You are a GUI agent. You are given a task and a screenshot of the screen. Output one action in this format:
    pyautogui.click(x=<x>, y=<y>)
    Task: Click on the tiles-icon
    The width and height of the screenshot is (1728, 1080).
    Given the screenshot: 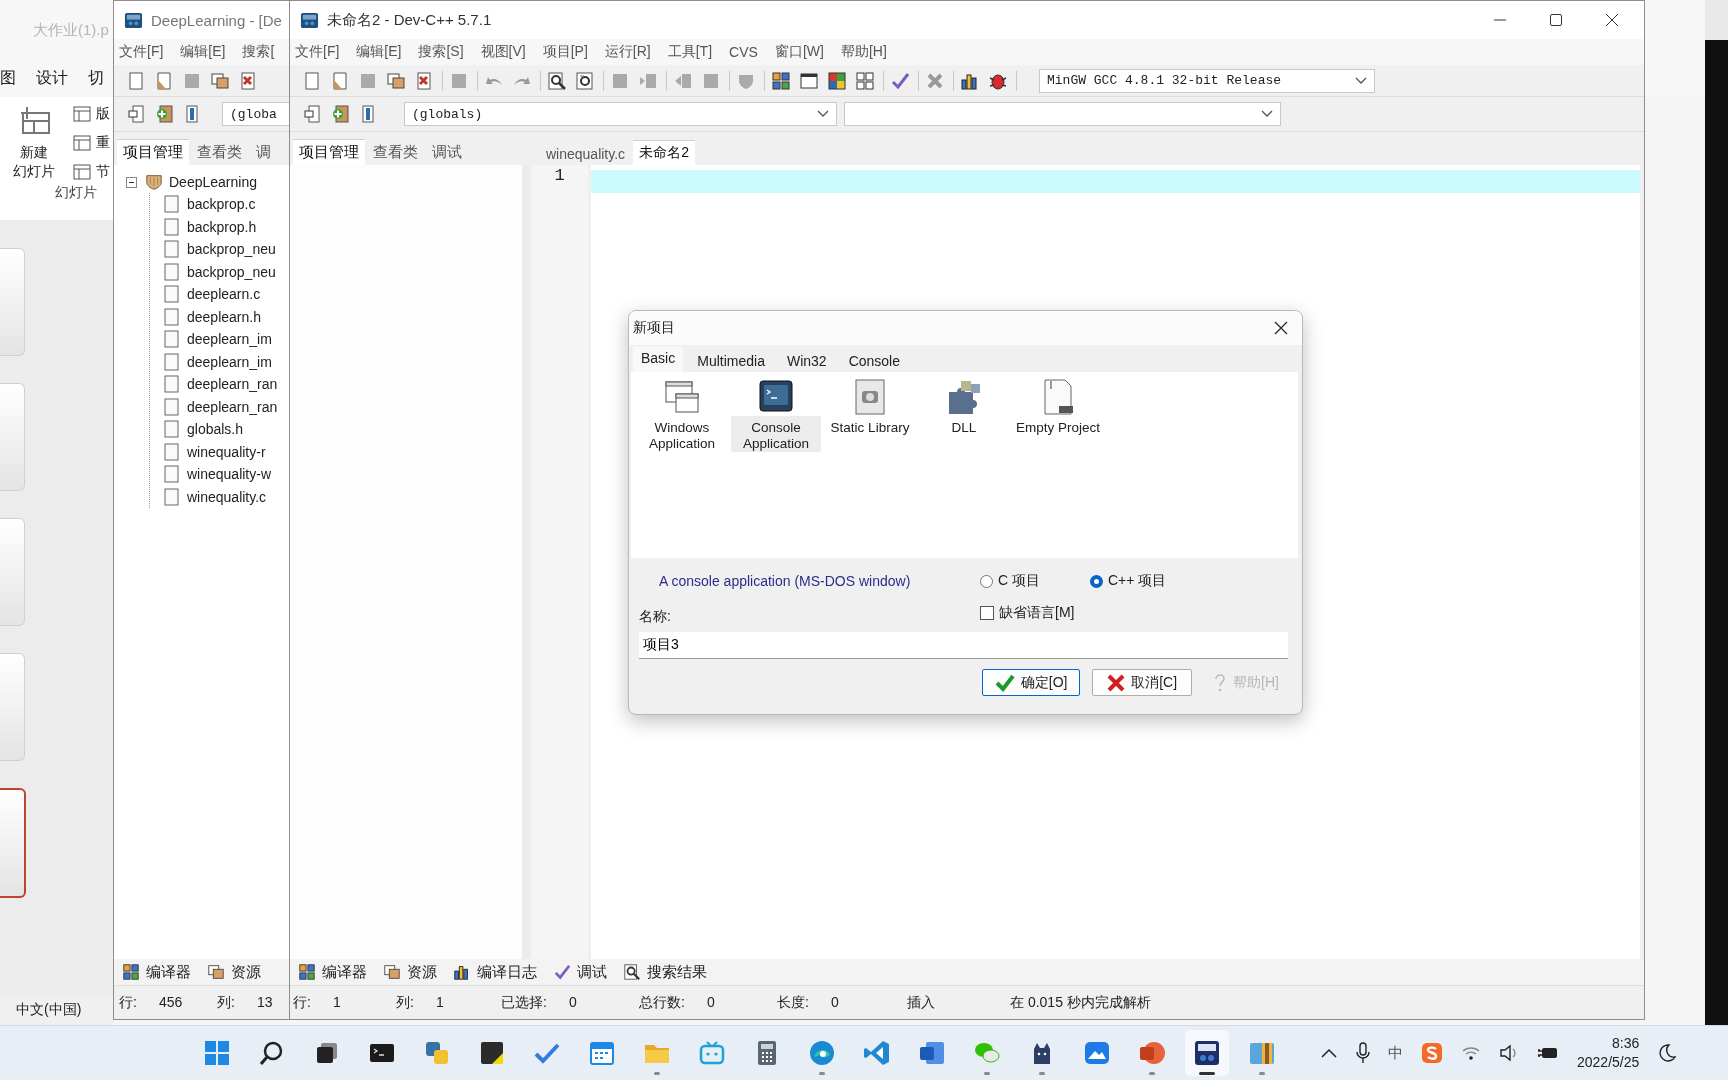 What is the action you would take?
    pyautogui.click(x=781, y=80)
    